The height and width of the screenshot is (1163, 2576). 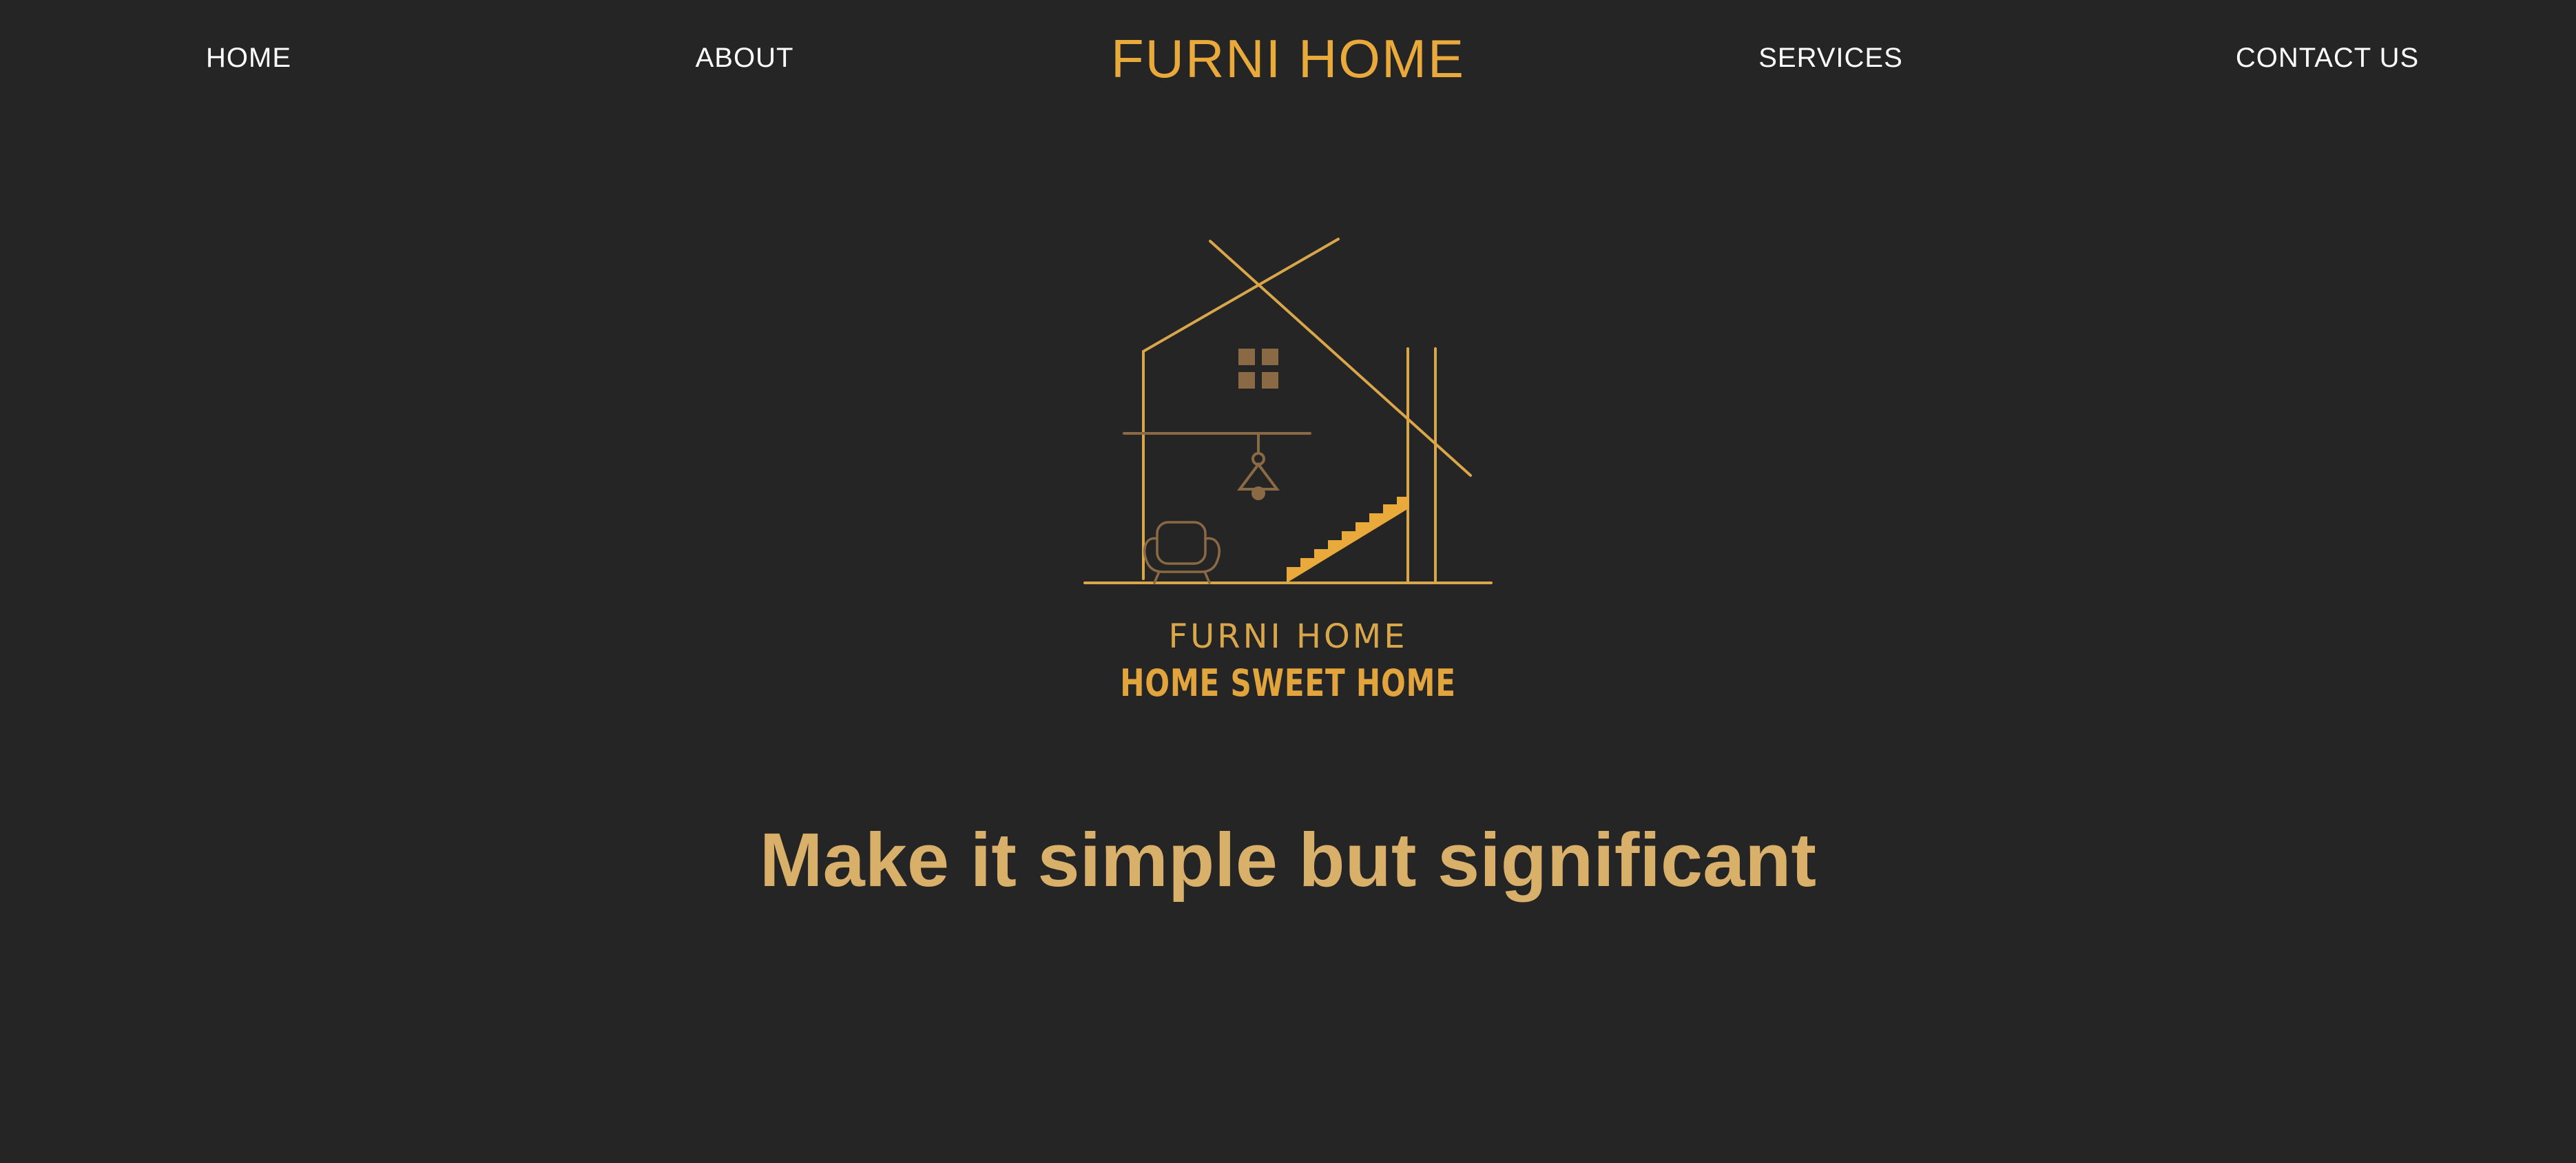 I want to click on lamp-shade-icon, so click(x=1258, y=477).